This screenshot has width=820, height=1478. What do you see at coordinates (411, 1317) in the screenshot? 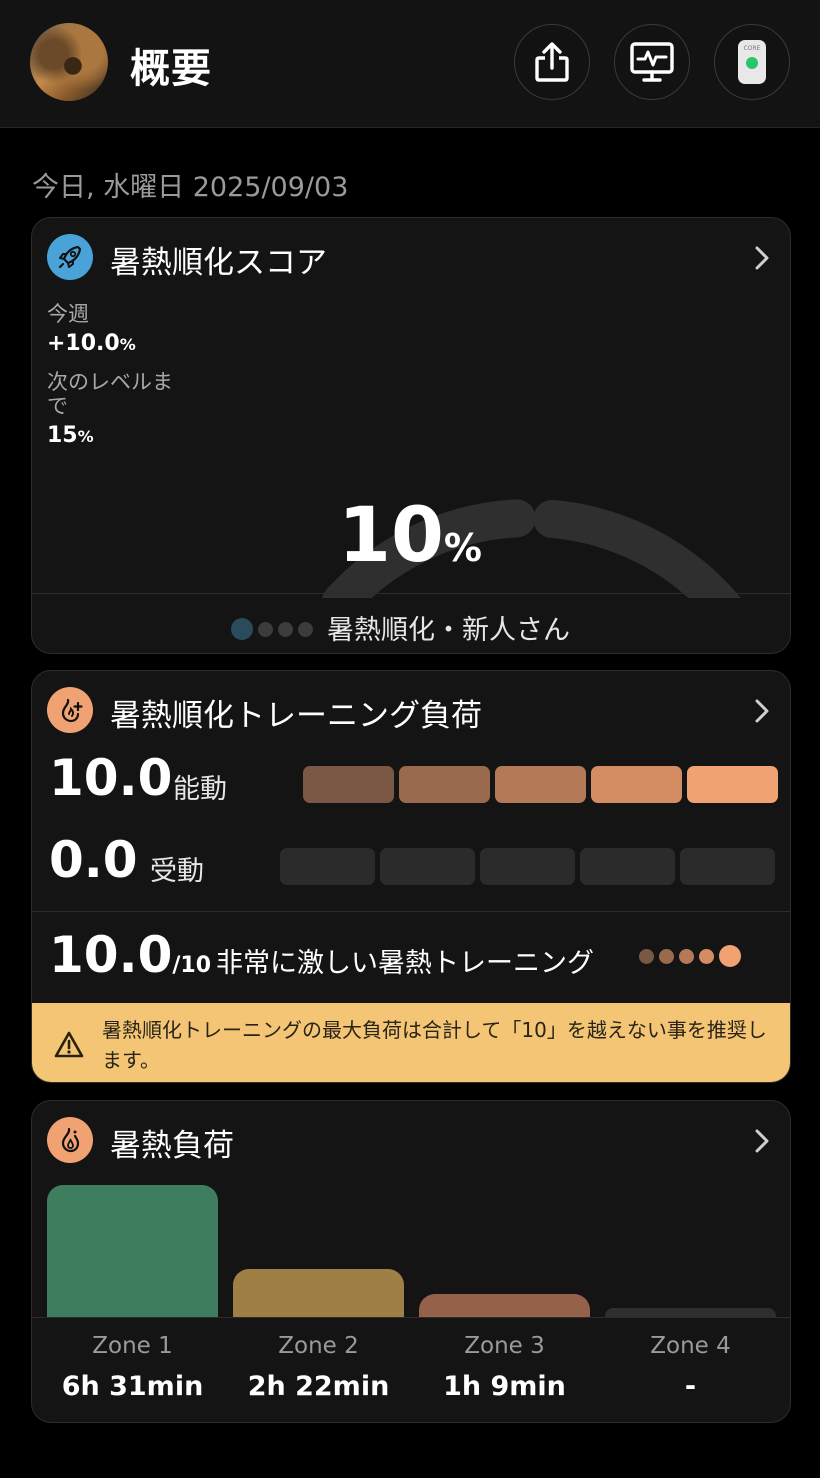
I see `zone-baseline` at bounding box center [411, 1317].